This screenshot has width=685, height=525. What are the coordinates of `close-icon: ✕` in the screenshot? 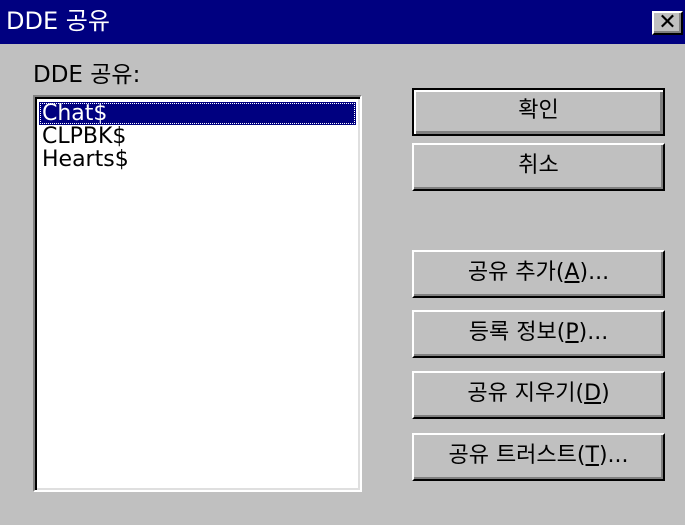 It's located at (667, 22).